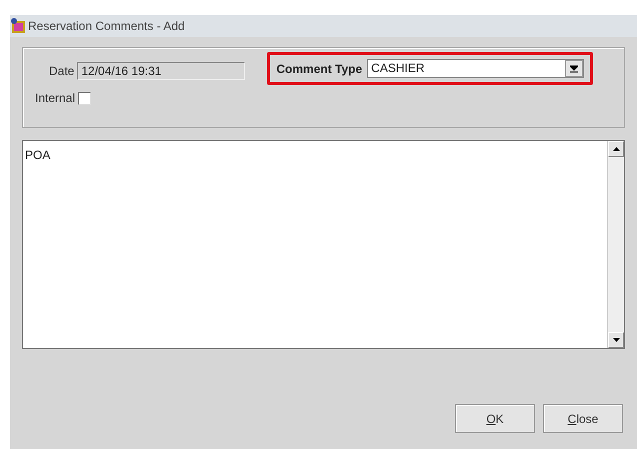  What do you see at coordinates (319, 69) in the screenshot?
I see `comment-type-label: Comment Type` at bounding box center [319, 69].